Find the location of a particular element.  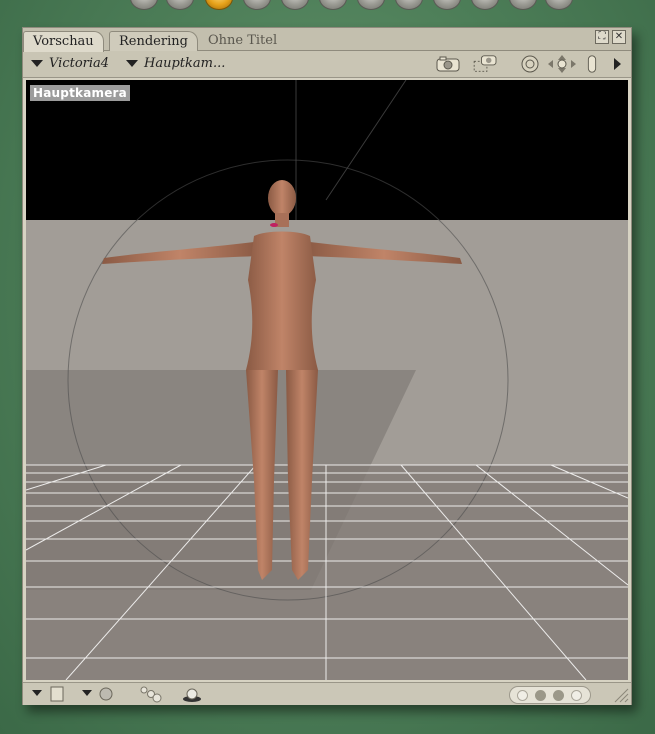

bubbles-icon is located at coordinates (151, 694).